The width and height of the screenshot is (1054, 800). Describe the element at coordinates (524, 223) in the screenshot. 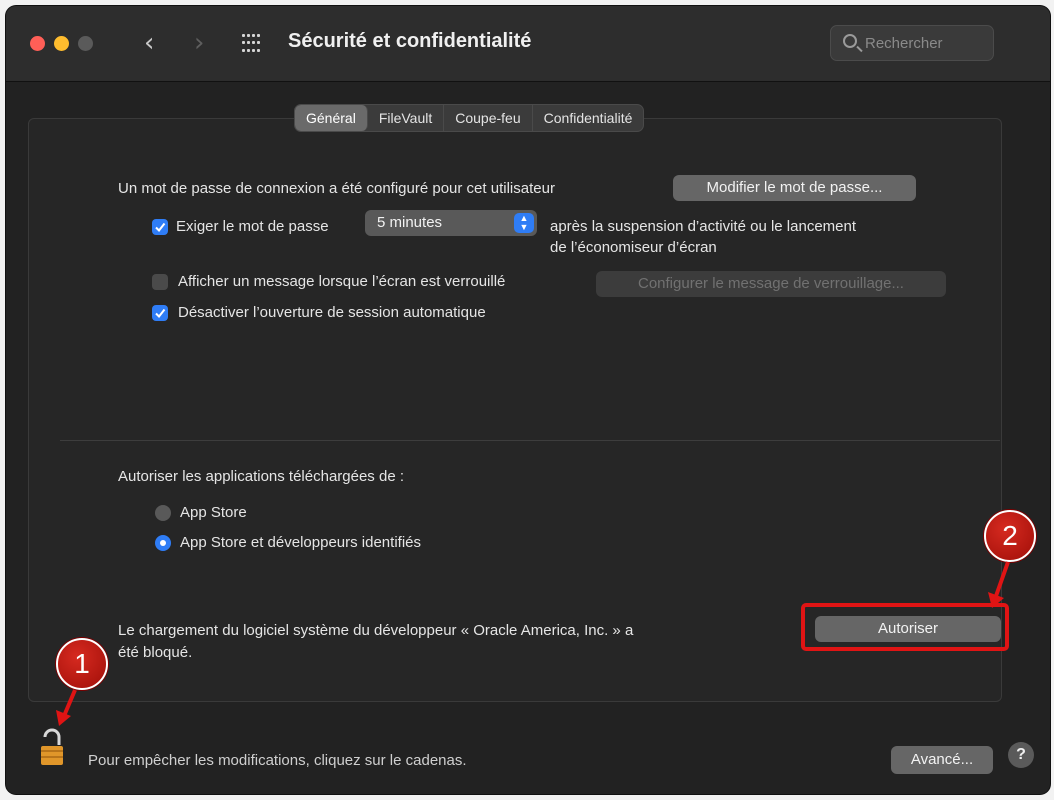

I see `select-stepper-icon: ▲ ▼` at that location.